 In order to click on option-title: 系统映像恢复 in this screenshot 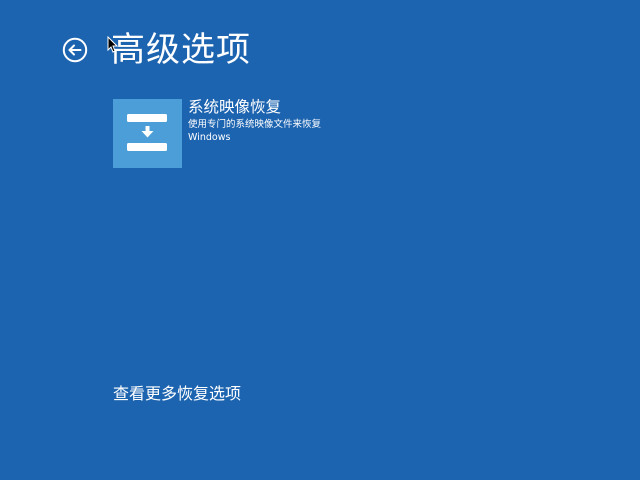, I will do `click(235, 107)`.